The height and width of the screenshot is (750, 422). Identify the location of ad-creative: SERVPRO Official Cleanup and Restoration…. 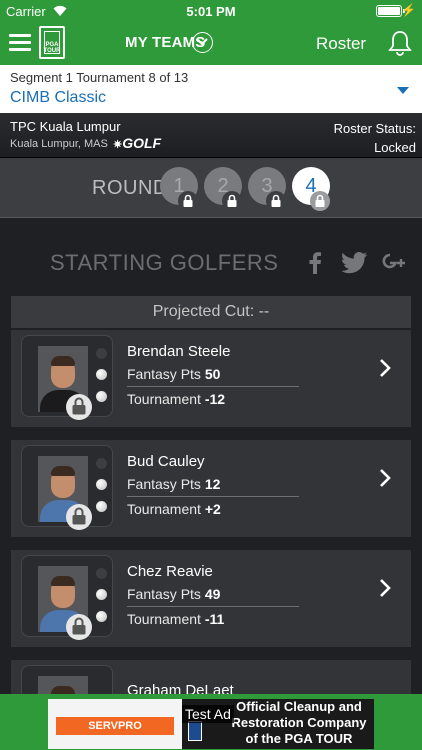
(211, 724).